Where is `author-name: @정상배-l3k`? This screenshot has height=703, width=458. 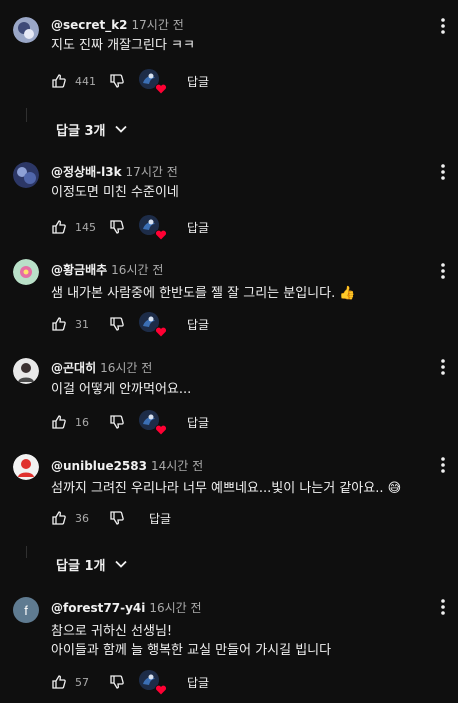
author-name: @정상배-l3k is located at coordinates (86, 172).